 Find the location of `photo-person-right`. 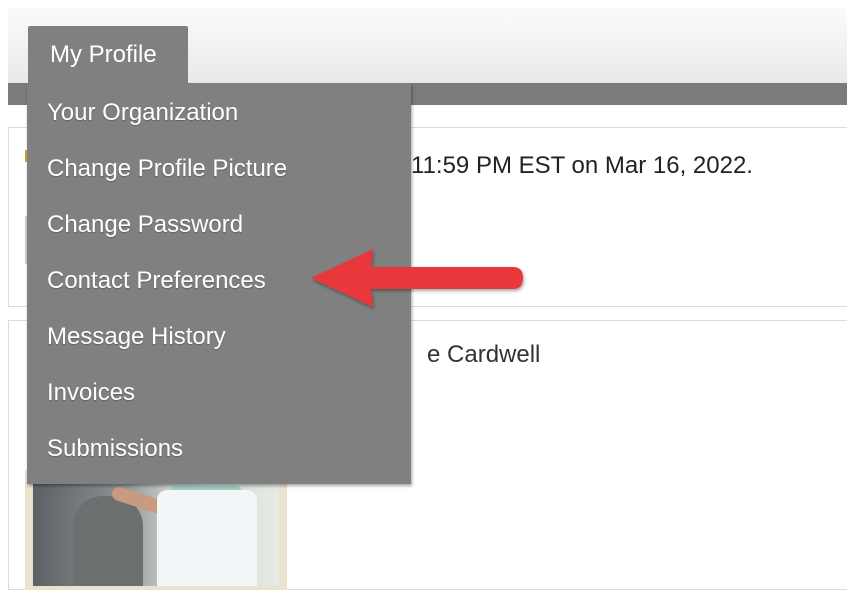

photo-person-right is located at coordinates (207, 538).